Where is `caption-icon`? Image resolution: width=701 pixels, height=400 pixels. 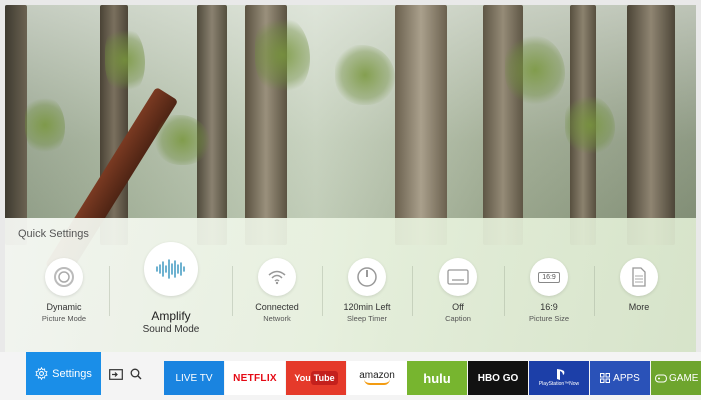
caption-icon is located at coordinates (458, 277).